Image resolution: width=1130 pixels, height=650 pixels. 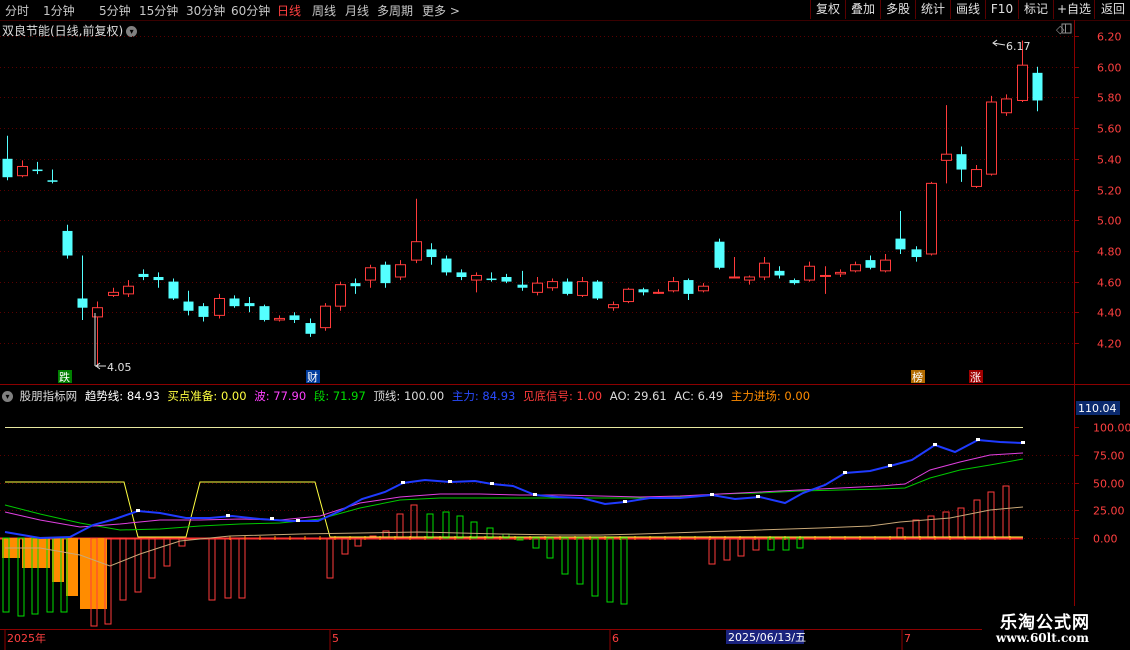 What do you see at coordinates (976, 377) in the screenshot?
I see `event-marker-rise: 涨` at bounding box center [976, 377].